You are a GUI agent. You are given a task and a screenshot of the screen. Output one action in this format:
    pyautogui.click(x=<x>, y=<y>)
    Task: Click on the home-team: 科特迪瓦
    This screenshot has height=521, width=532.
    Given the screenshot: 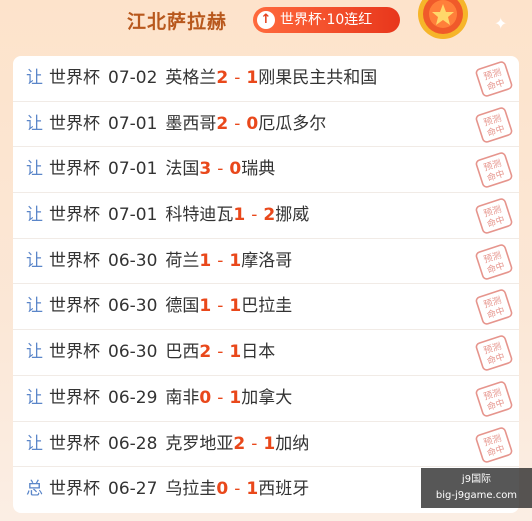 What is the action you would take?
    pyautogui.click(x=199, y=215)
    